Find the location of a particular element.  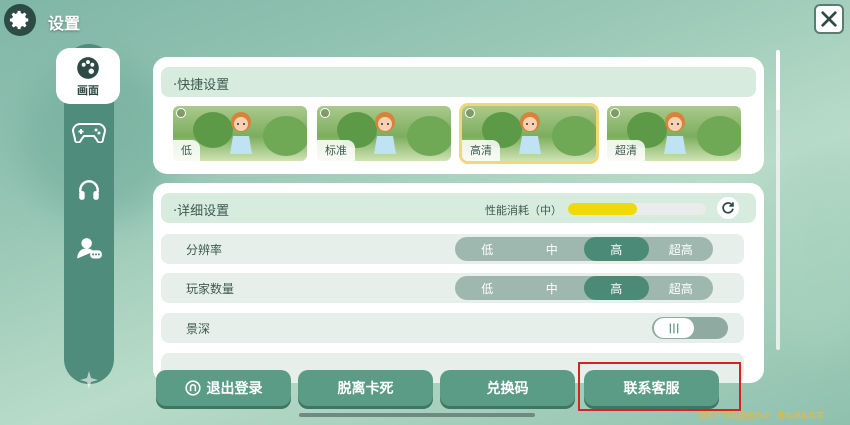

section-header: ·详细设置 性能消耗（中） is located at coordinates (458, 208).